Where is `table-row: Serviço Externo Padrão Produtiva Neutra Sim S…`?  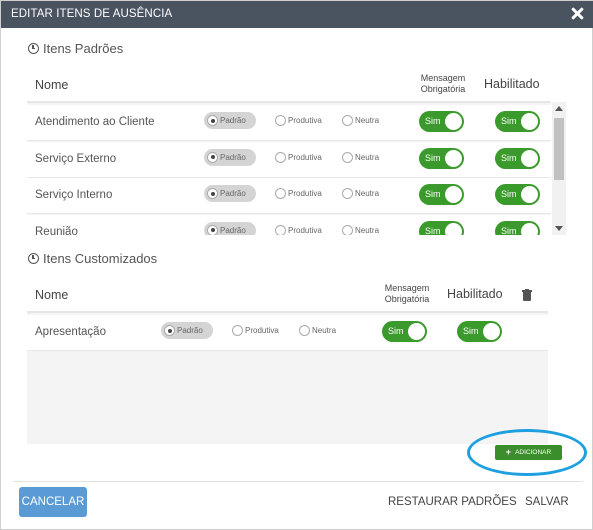 table-row: Serviço Externo Padrão Produtiva Neutra Sim S… is located at coordinates (289, 159).